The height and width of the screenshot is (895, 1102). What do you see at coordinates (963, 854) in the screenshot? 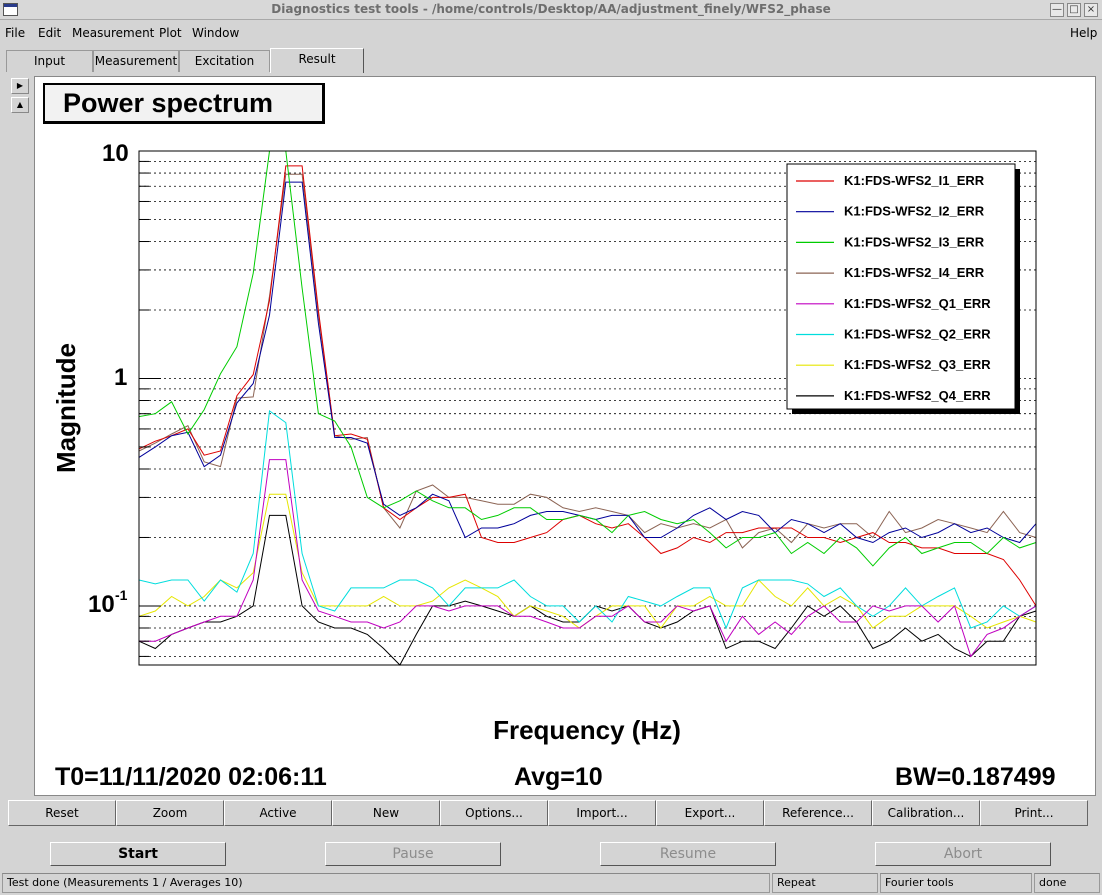
I see `abort-button: Abort` at bounding box center [963, 854].